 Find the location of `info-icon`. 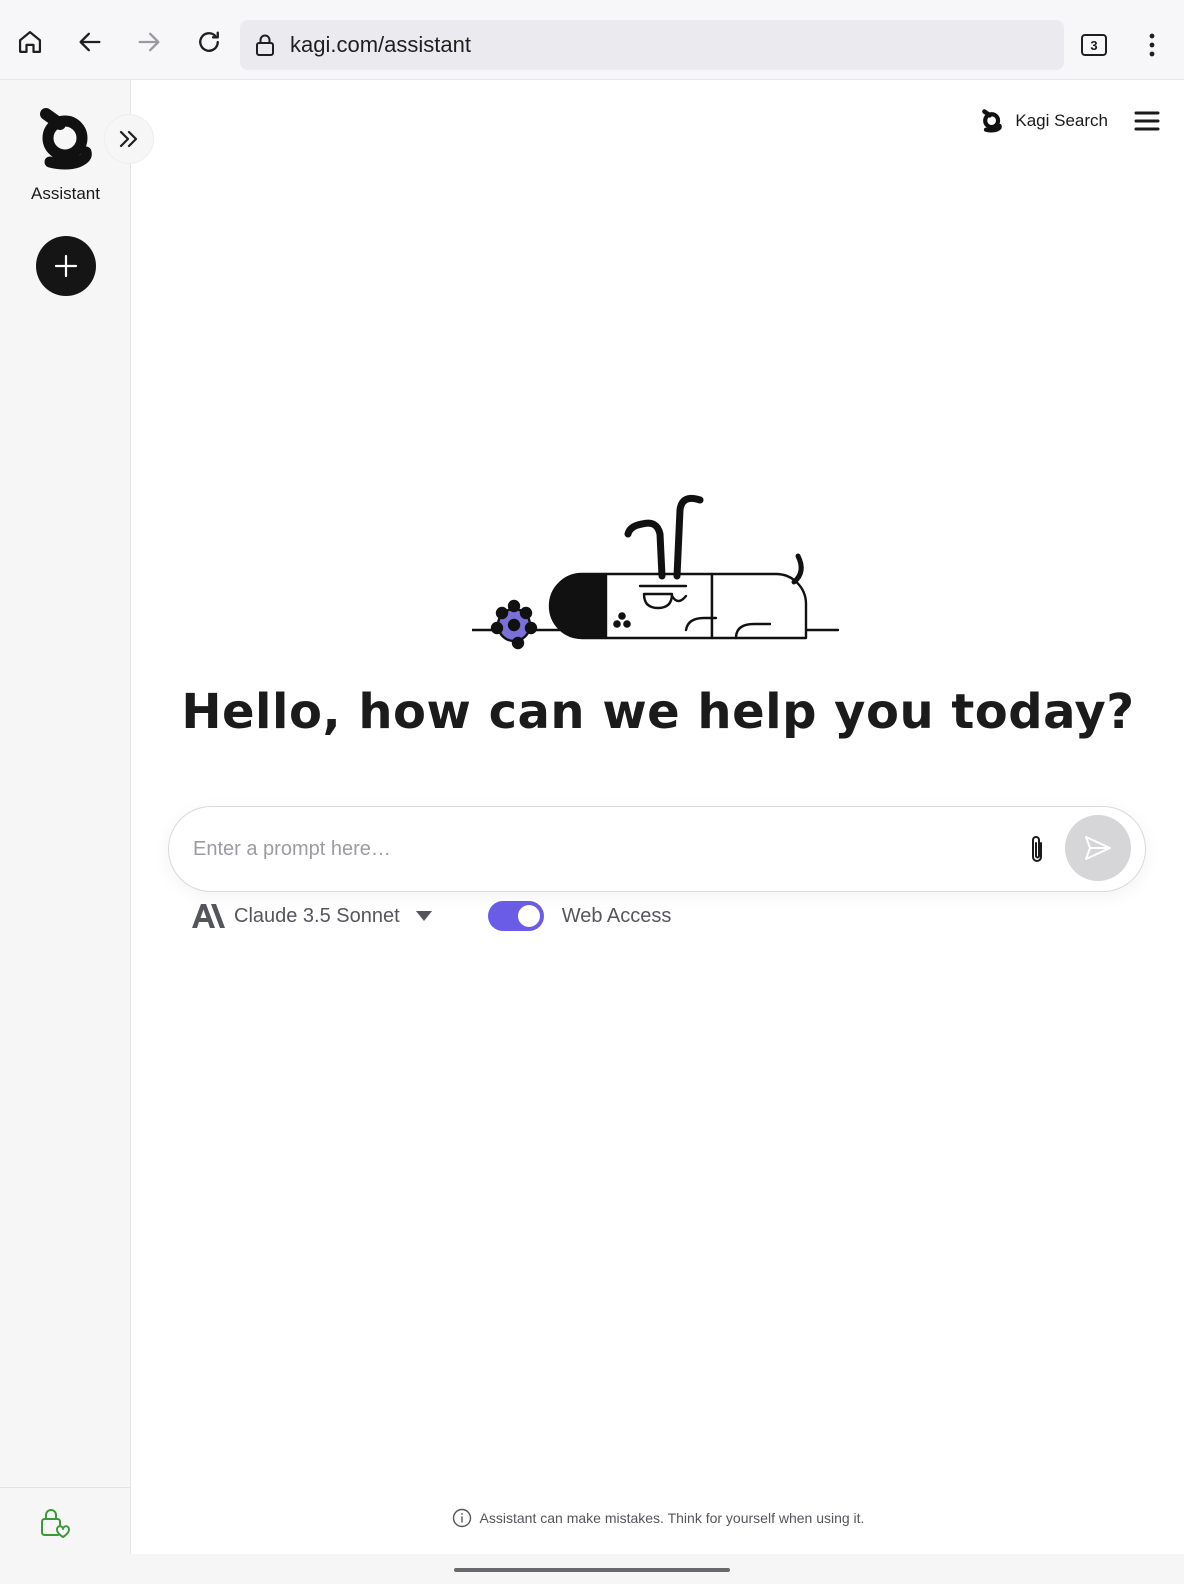

info-icon is located at coordinates (461, 1518).